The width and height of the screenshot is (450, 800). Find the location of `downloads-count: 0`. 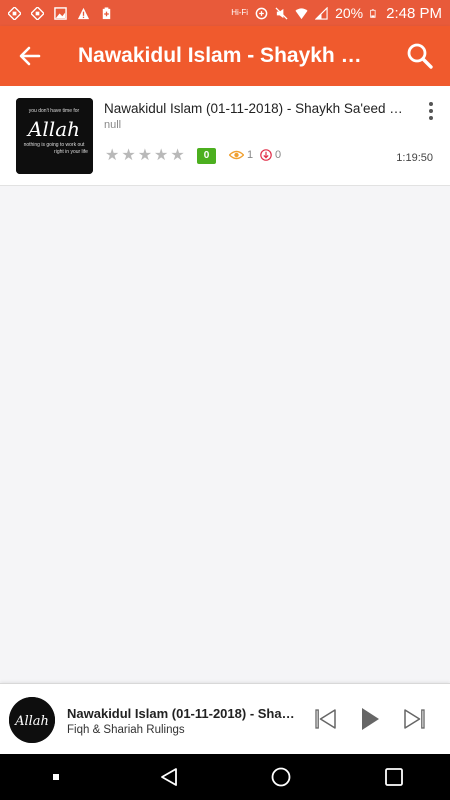

downloads-count: 0 is located at coordinates (270, 155).